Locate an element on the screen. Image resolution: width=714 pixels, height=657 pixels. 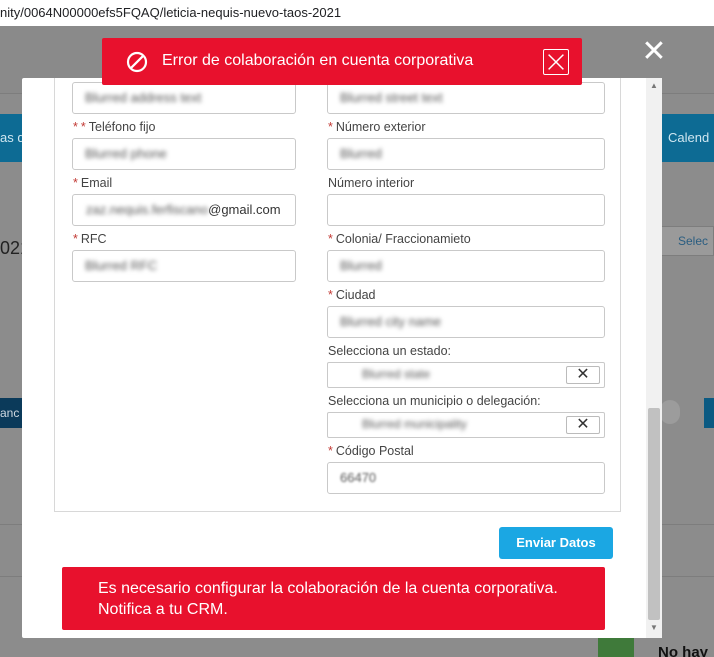
codigo-postal-input: 66470 is located at coordinates (466, 478).